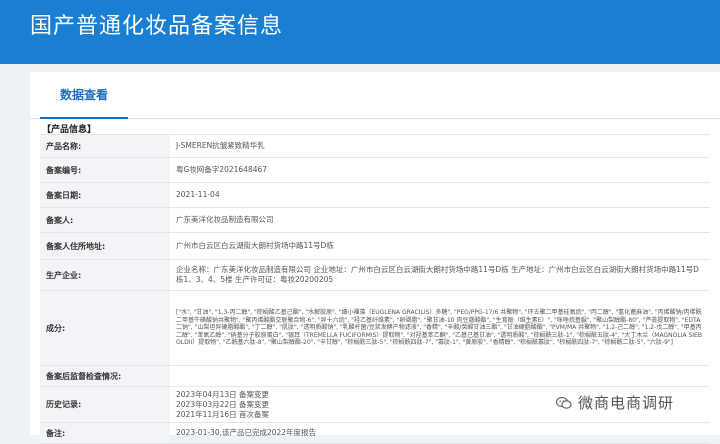 The image size is (720, 444). I want to click on row-notes: 备注: 2023-01-30,该产品已完成2022年度报告, so click(375, 433).